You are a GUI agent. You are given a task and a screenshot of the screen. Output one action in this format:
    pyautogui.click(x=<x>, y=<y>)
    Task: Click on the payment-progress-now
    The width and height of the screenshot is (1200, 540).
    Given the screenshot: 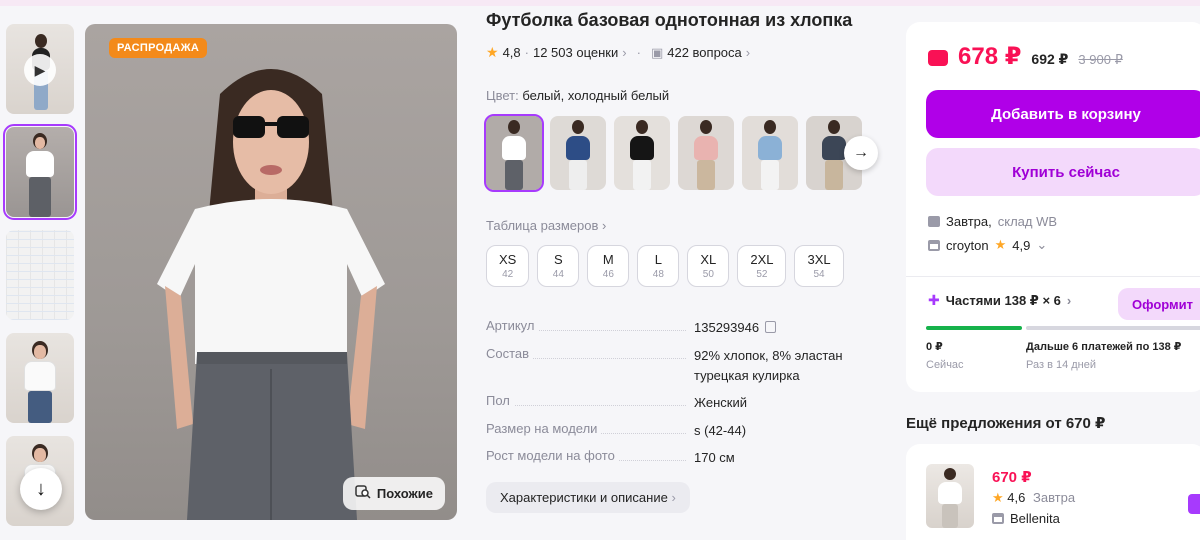 What is the action you would take?
    pyautogui.click(x=974, y=328)
    